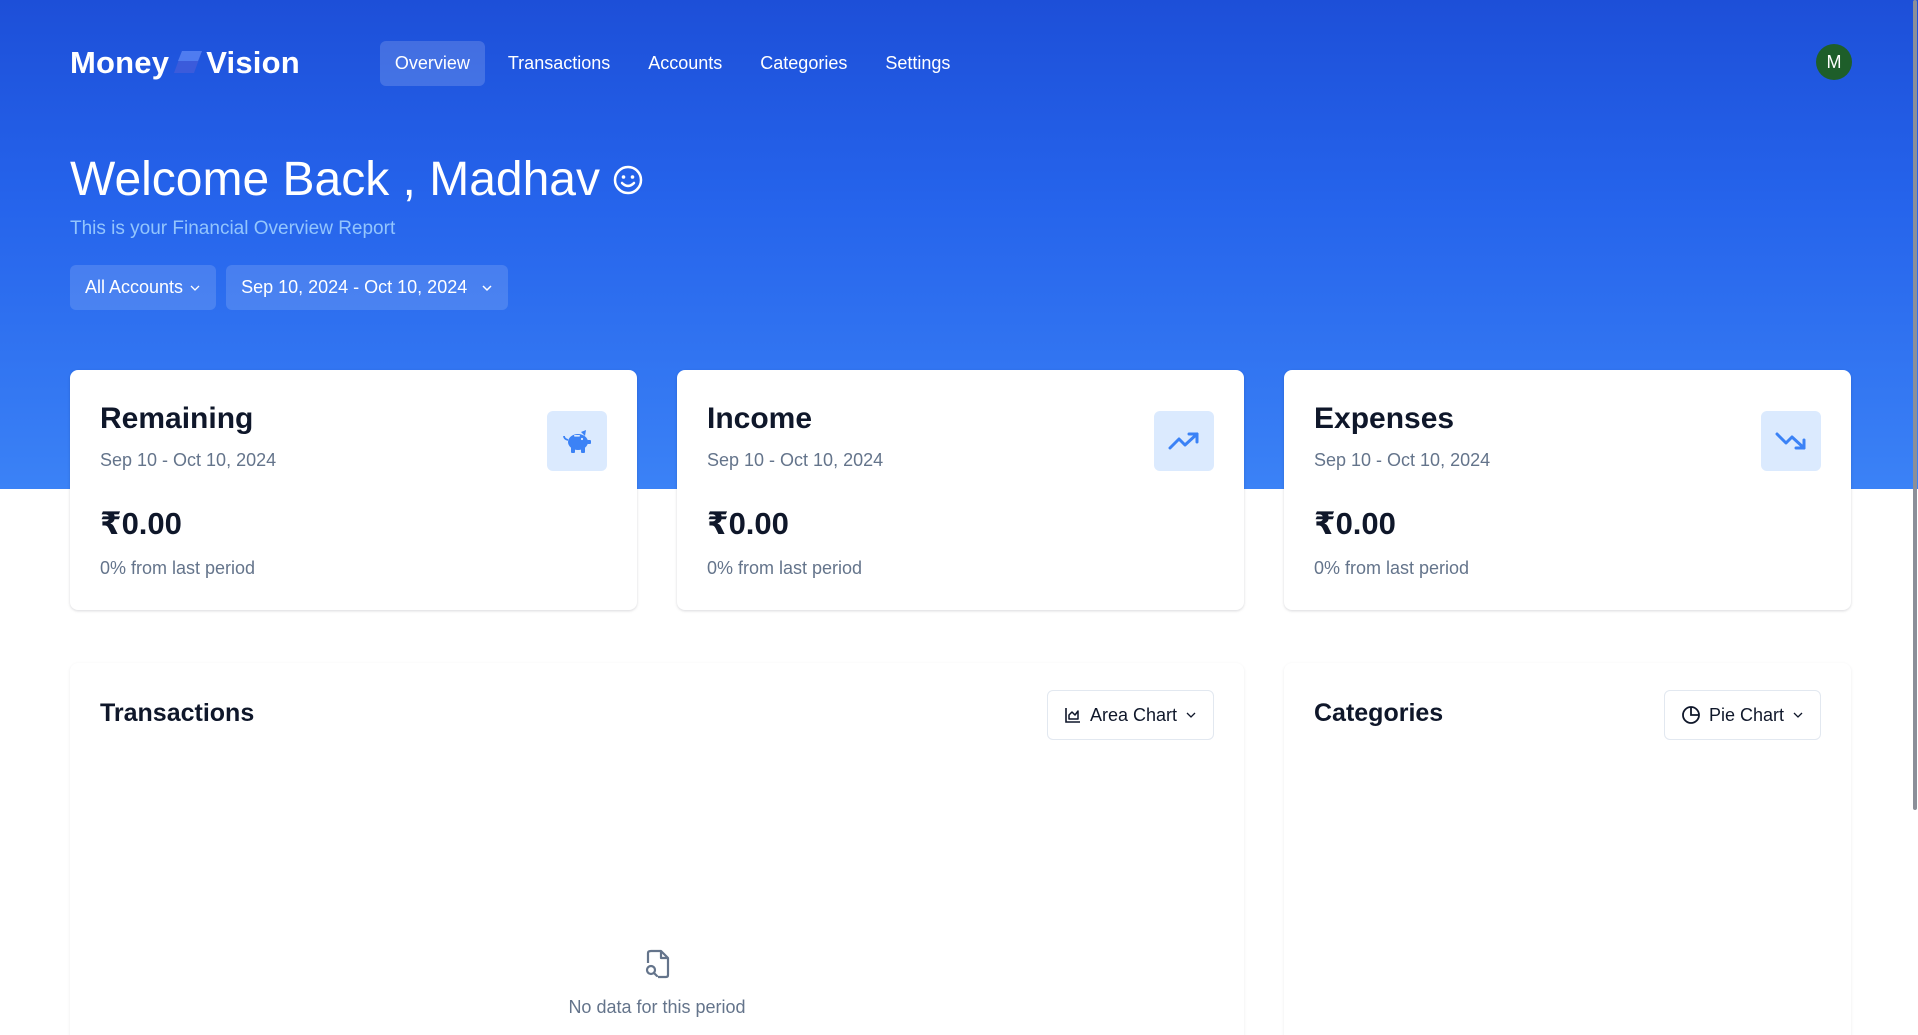 Image resolution: width=1918 pixels, height=1035 pixels. I want to click on nav-overview: Overview, so click(432, 63).